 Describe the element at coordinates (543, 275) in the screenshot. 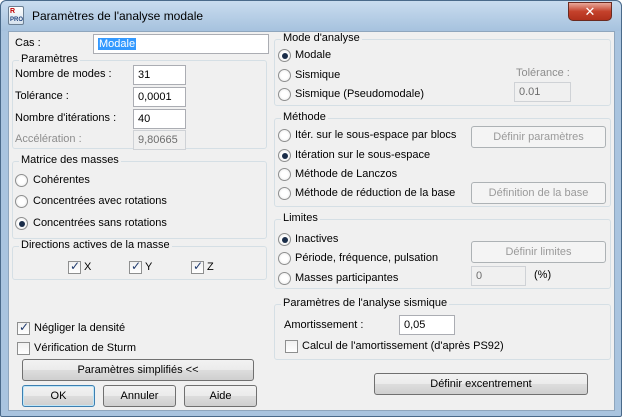

I see `limits-unit-label: (%)` at that location.